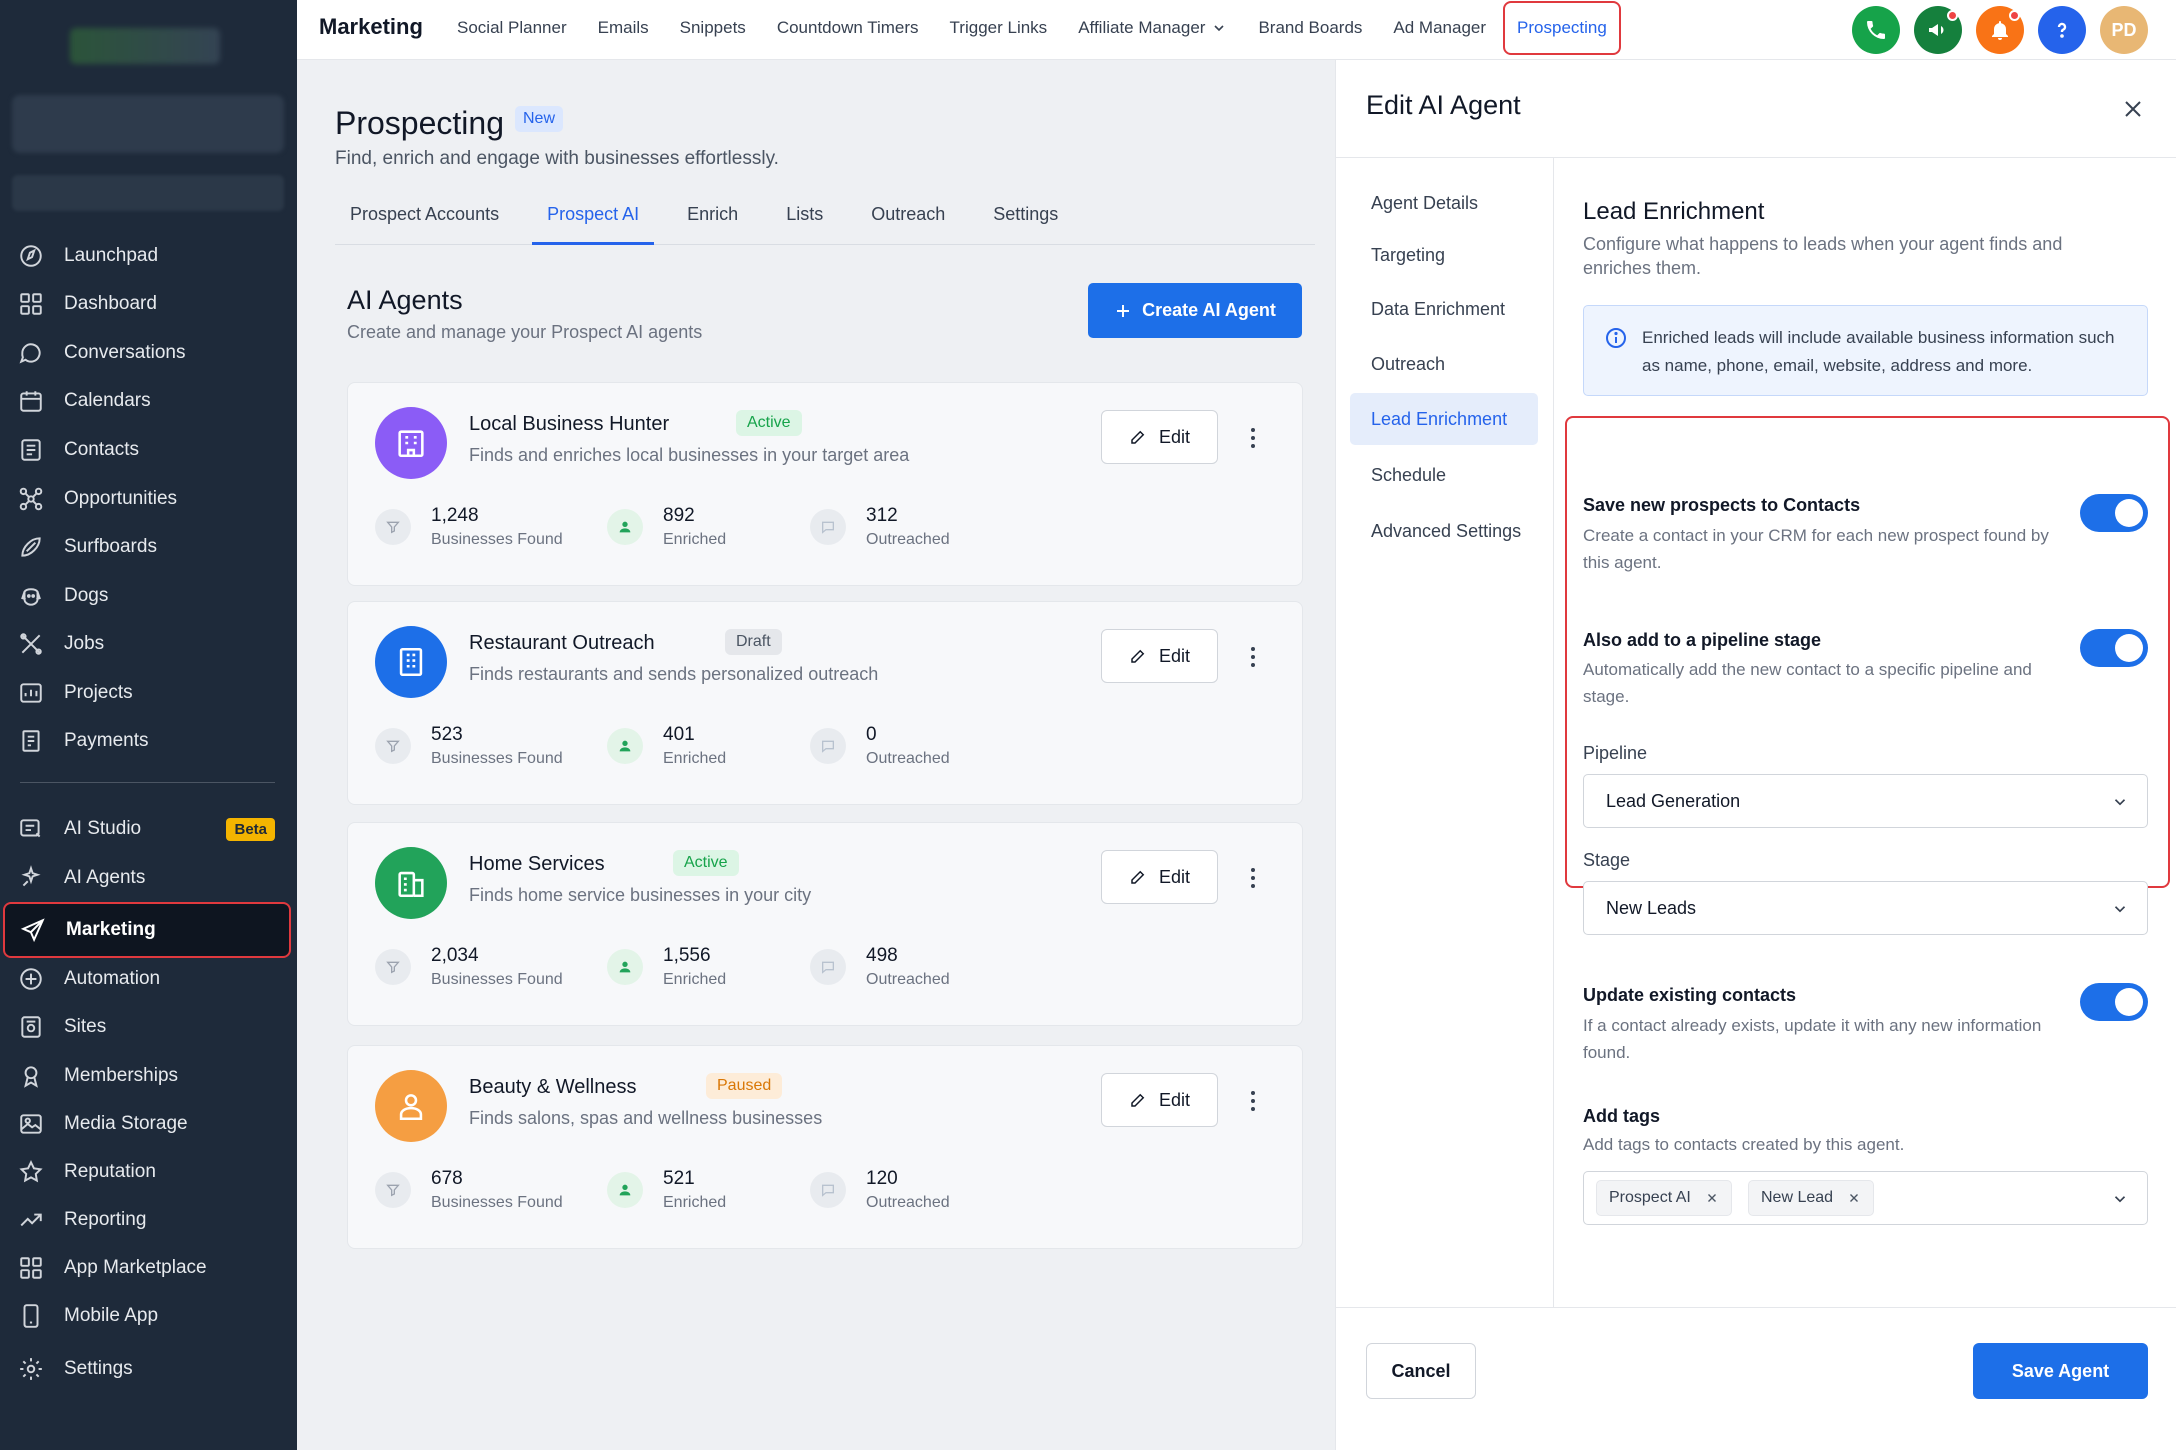  I want to click on sidebar-item-reputation: Reputation, so click(148, 1172).